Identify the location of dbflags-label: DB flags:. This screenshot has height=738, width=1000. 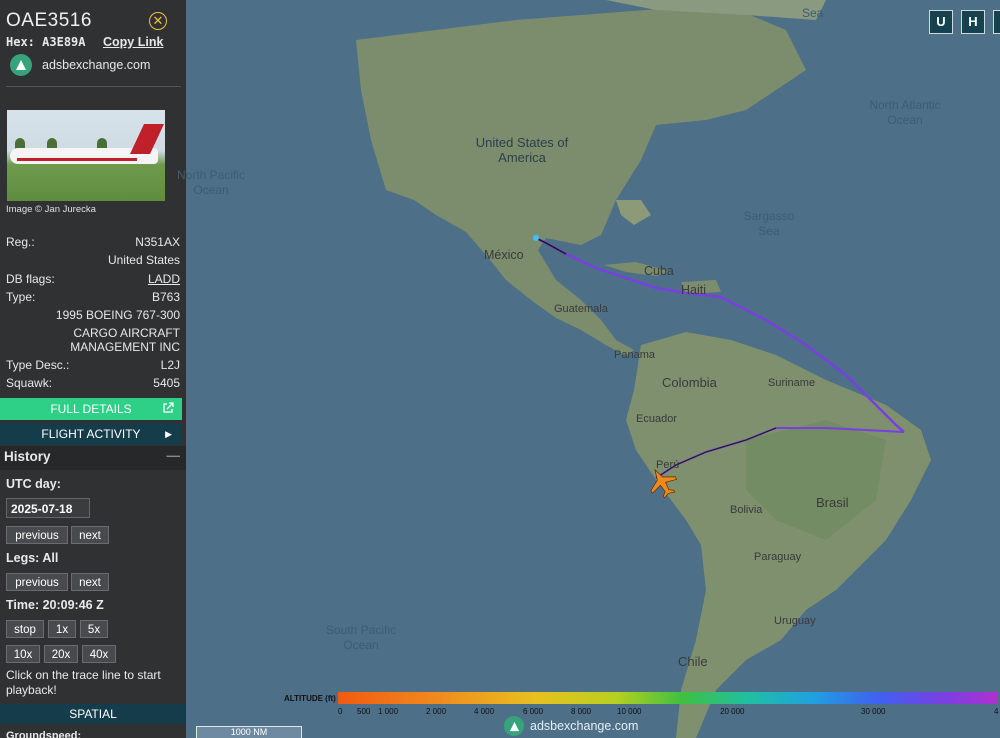
(30, 279).